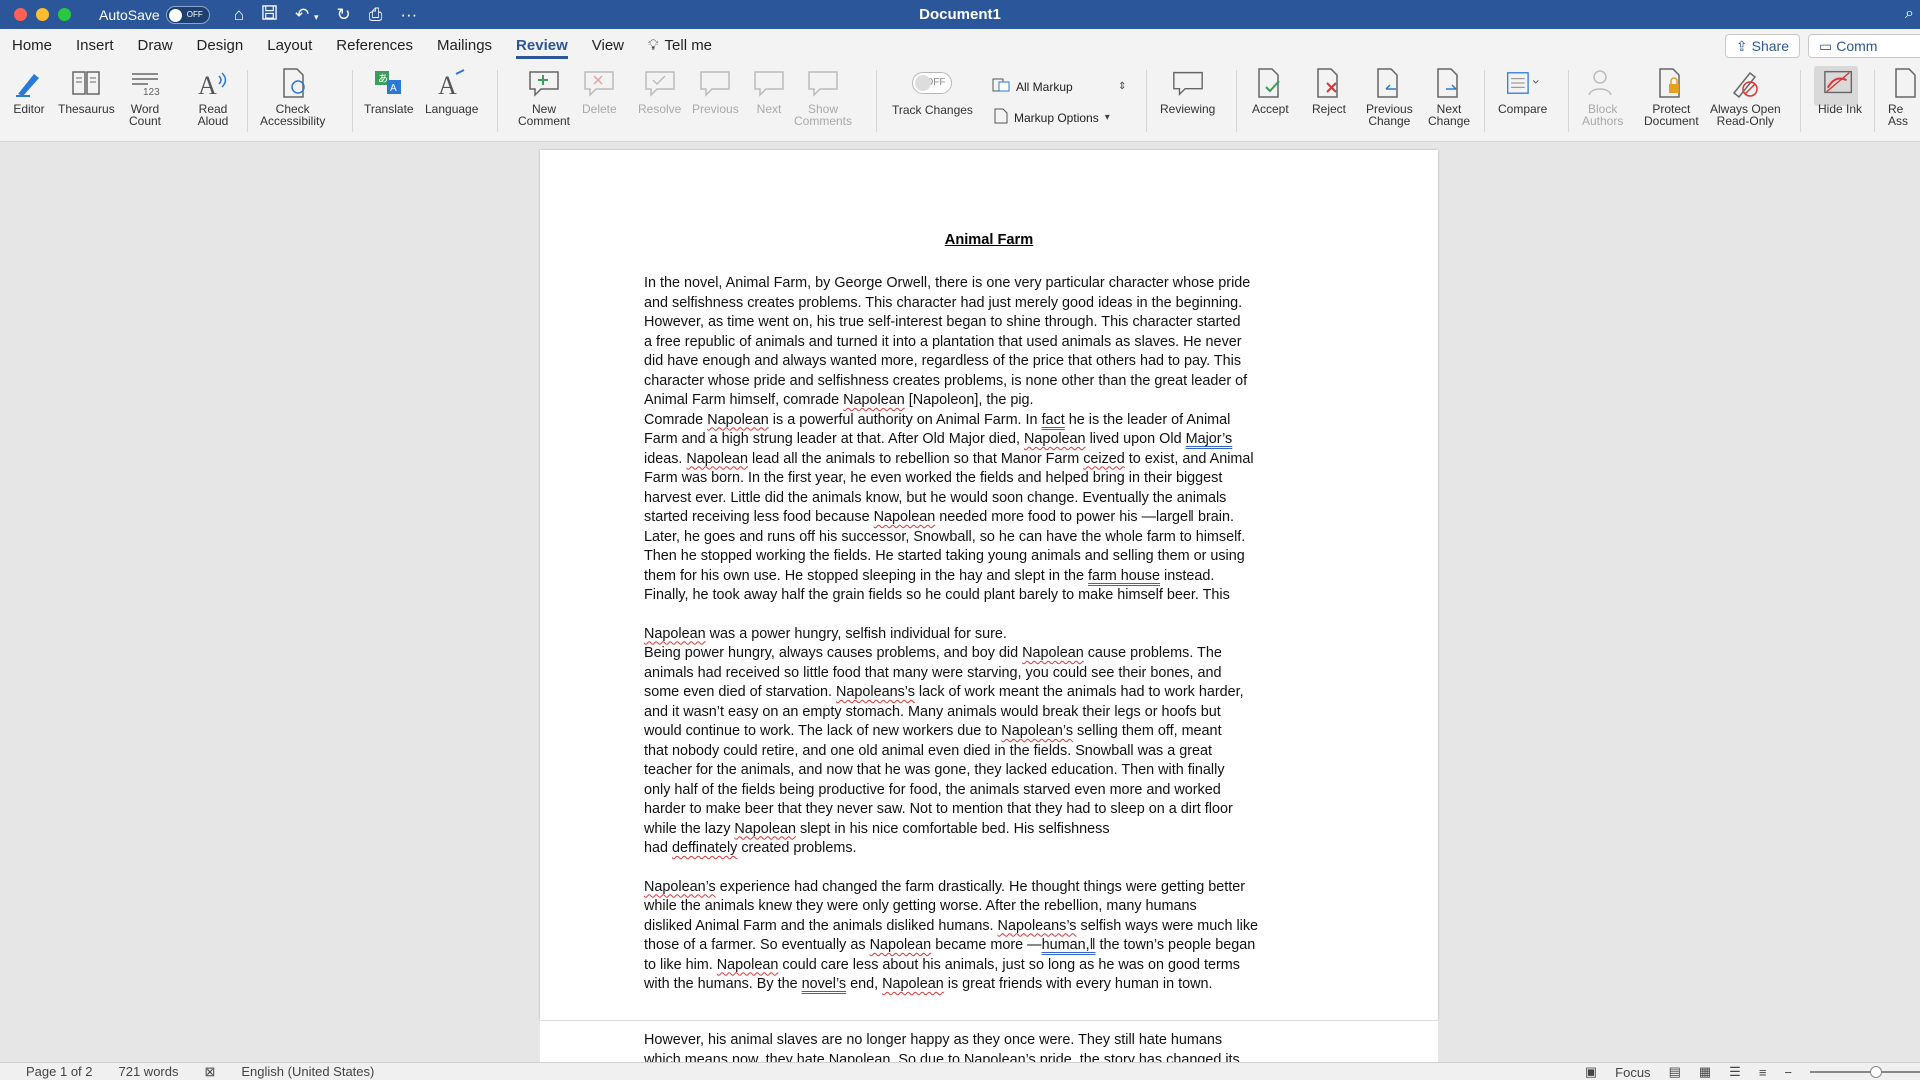 This screenshot has height=1080, width=1920. I want to click on zoom-thumb, so click(1876, 1072).